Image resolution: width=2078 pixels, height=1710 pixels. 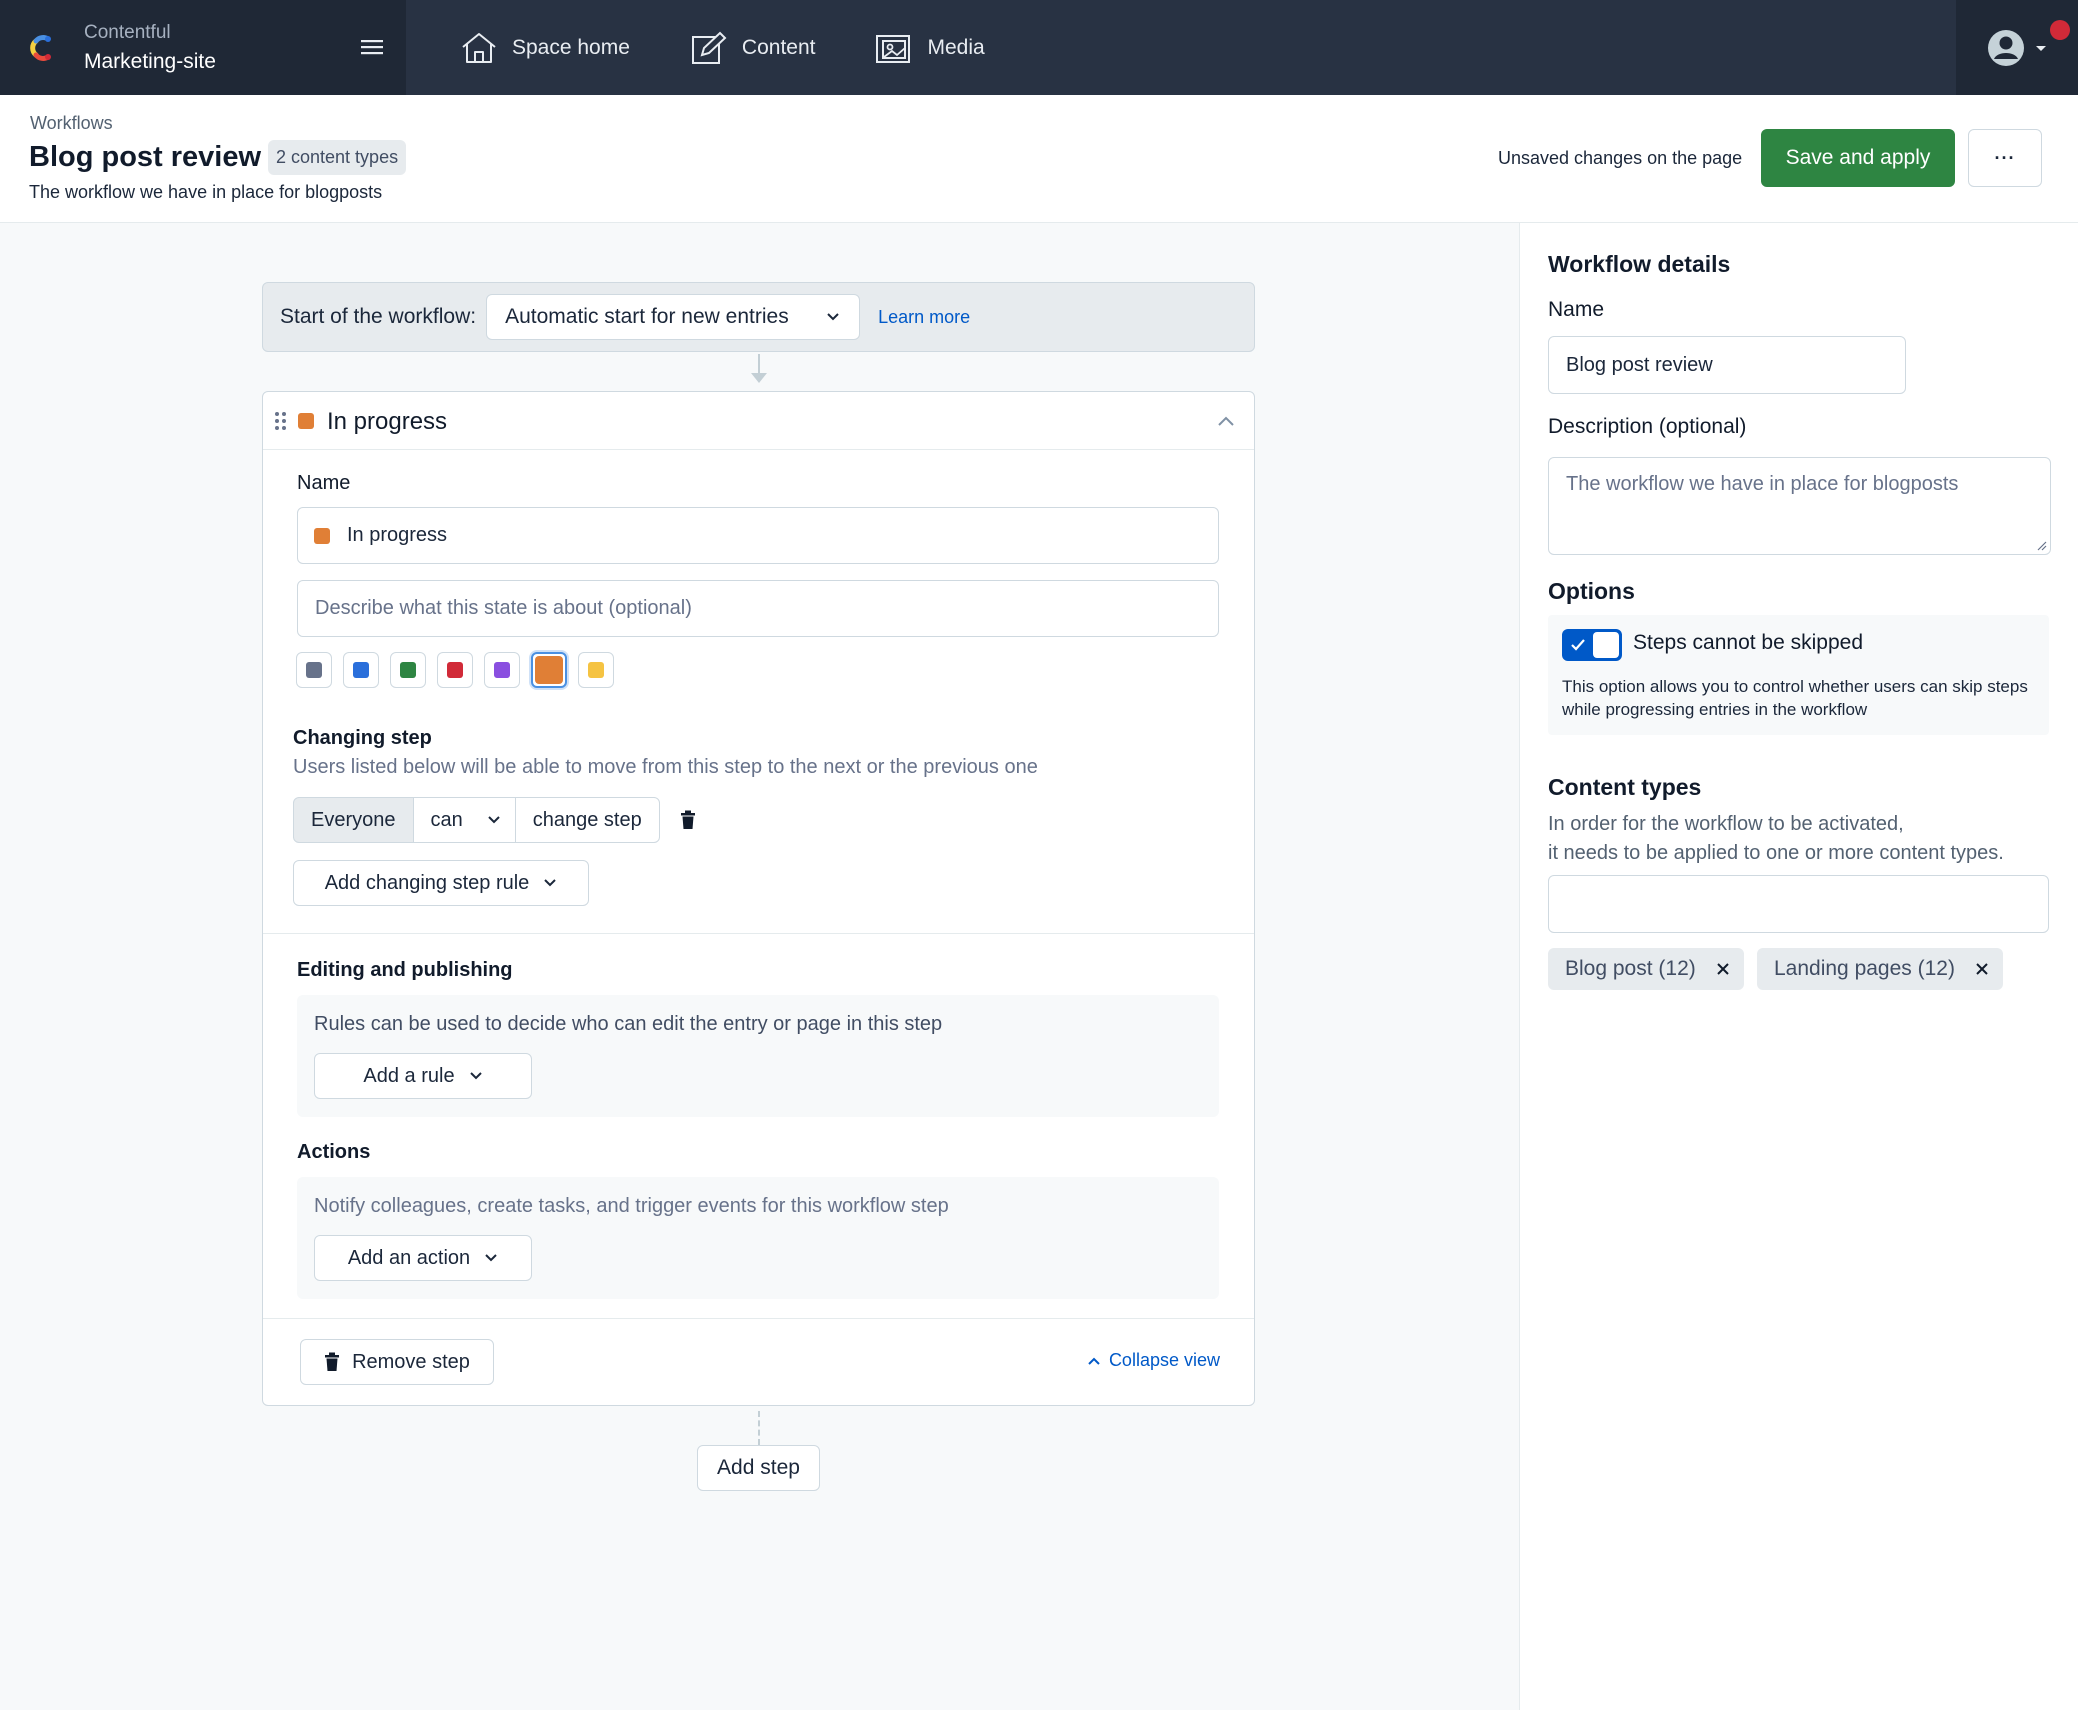 What do you see at coordinates (411, 1361) in the screenshot?
I see `remove-step-label: Remove step` at bounding box center [411, 1361].